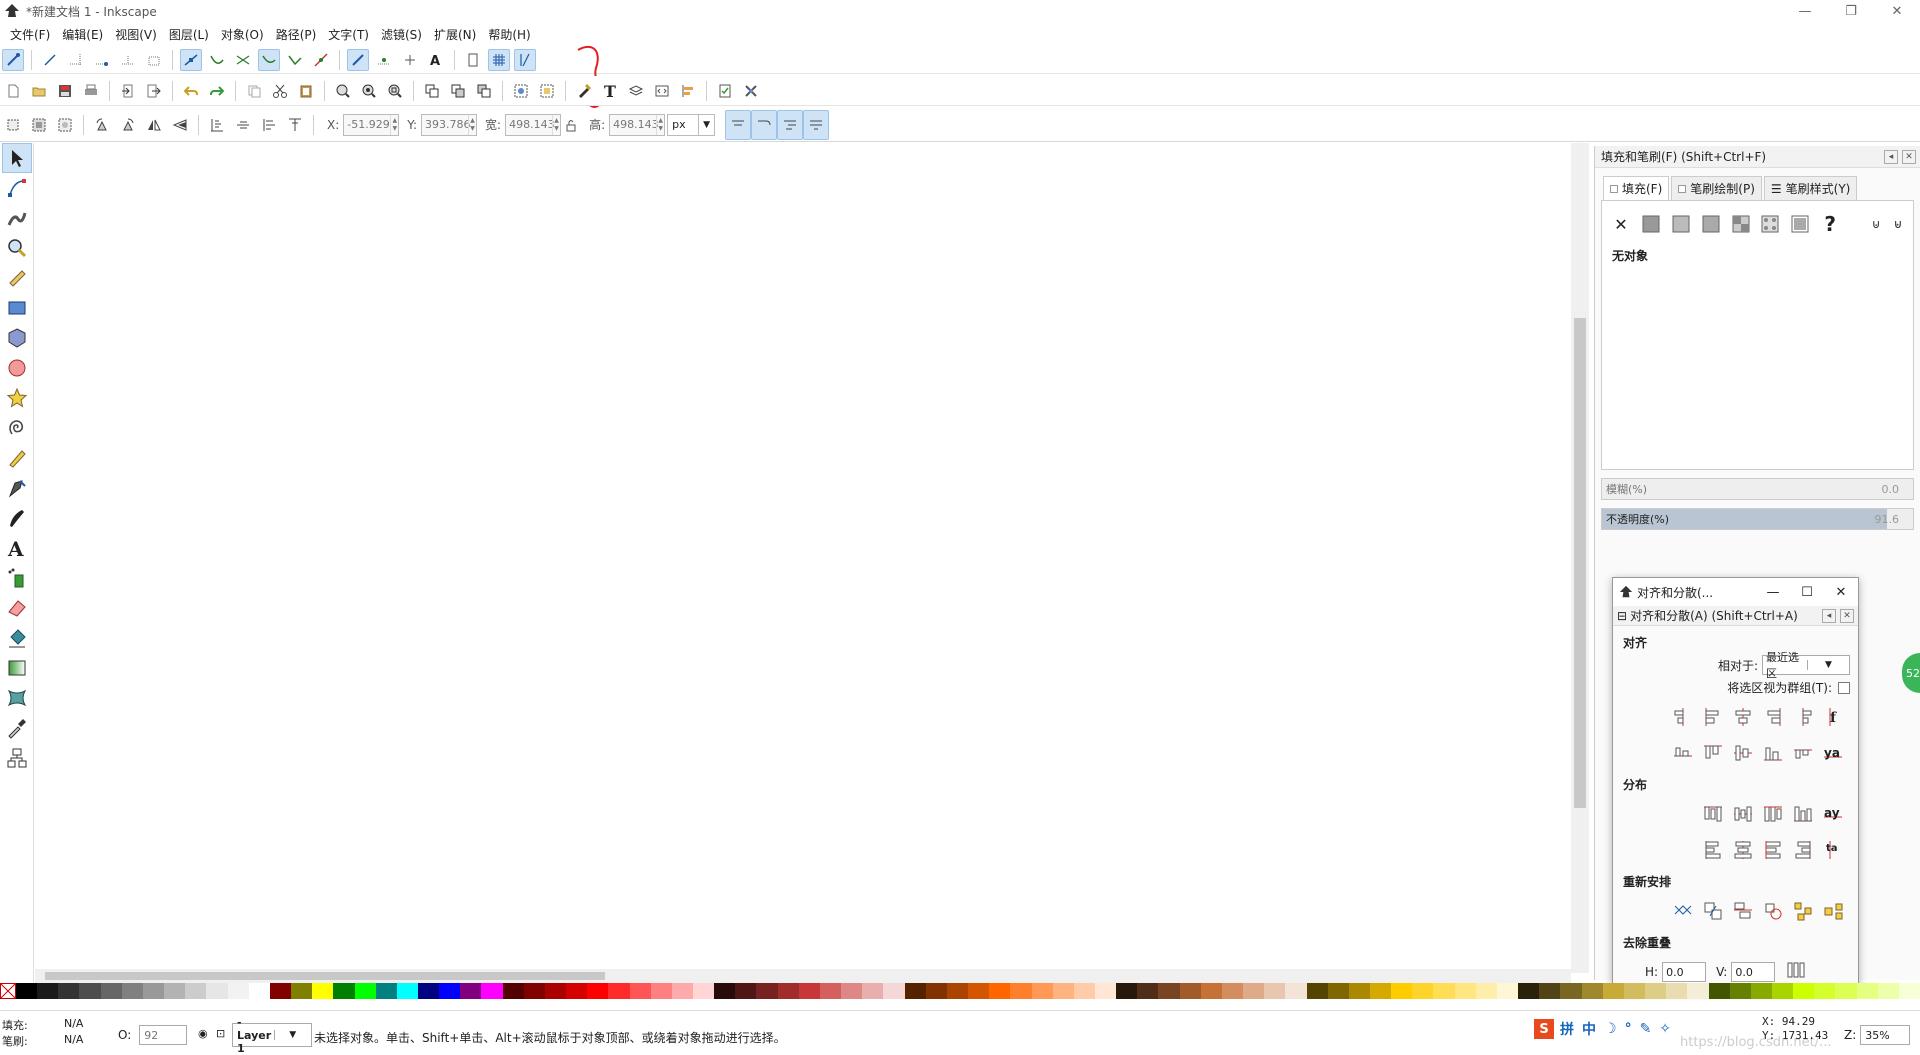 The width and height of the screenshot is (1920, 1055). Describe the element at coordinates (17, 458) in the screenshot. I see `pencil-tool-icon` at that location.